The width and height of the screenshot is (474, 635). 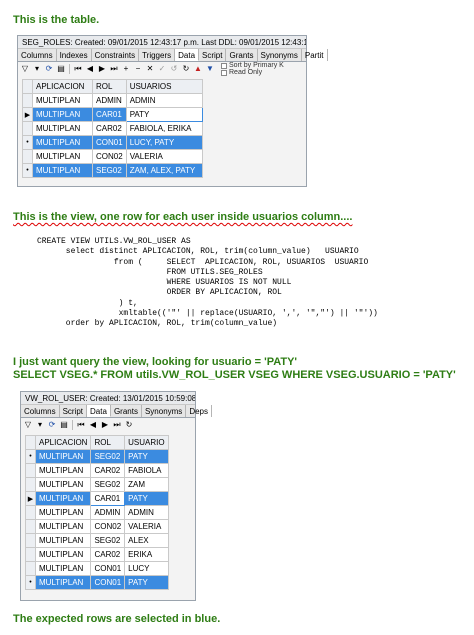 I want to click on table-row: MULTIPLAN CAR02 ERIKA, so click(x=97, y=554).